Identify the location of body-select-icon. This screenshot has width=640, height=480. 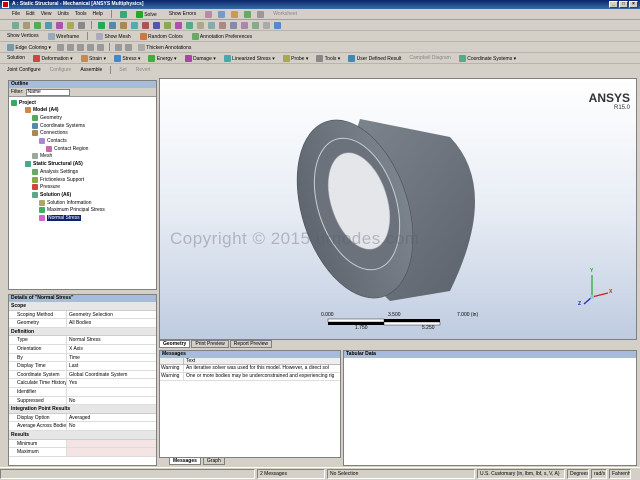
(70, 25).